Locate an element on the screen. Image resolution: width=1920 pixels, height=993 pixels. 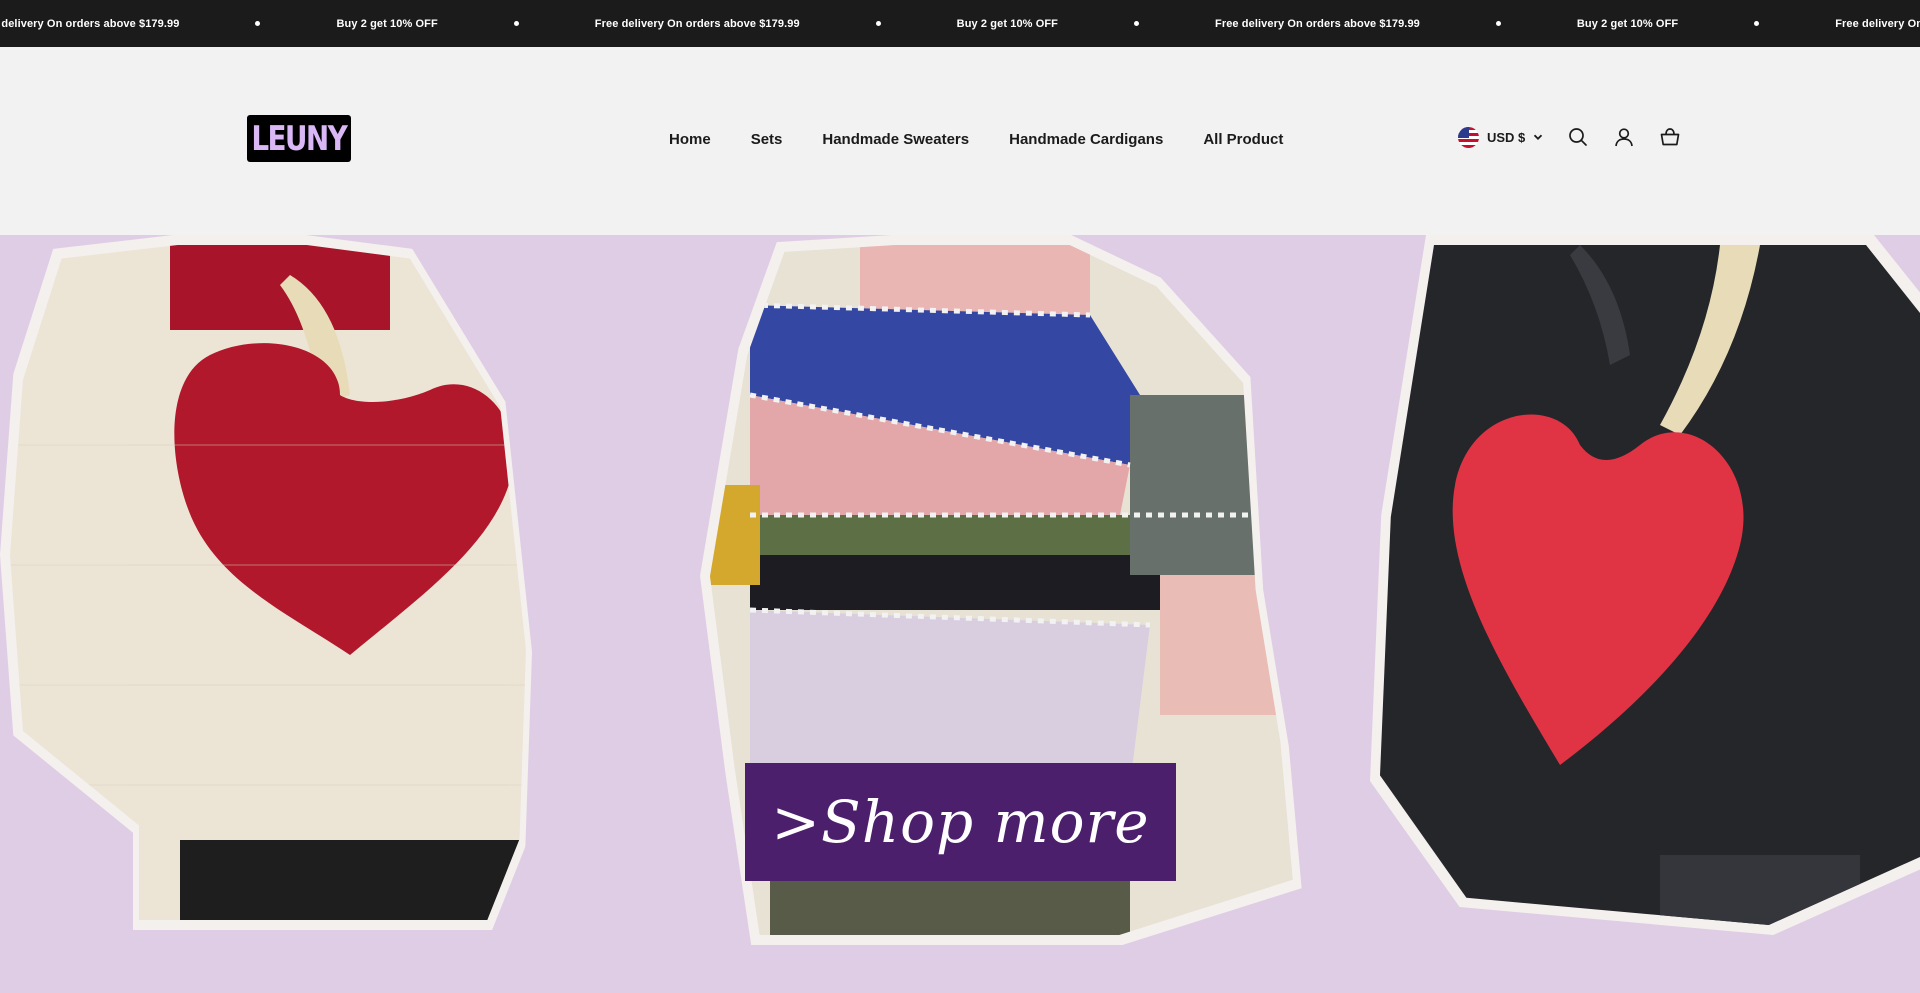
nav-handmade-cardigans: Handmade Cardigans is located at coordinates (1086, 139).